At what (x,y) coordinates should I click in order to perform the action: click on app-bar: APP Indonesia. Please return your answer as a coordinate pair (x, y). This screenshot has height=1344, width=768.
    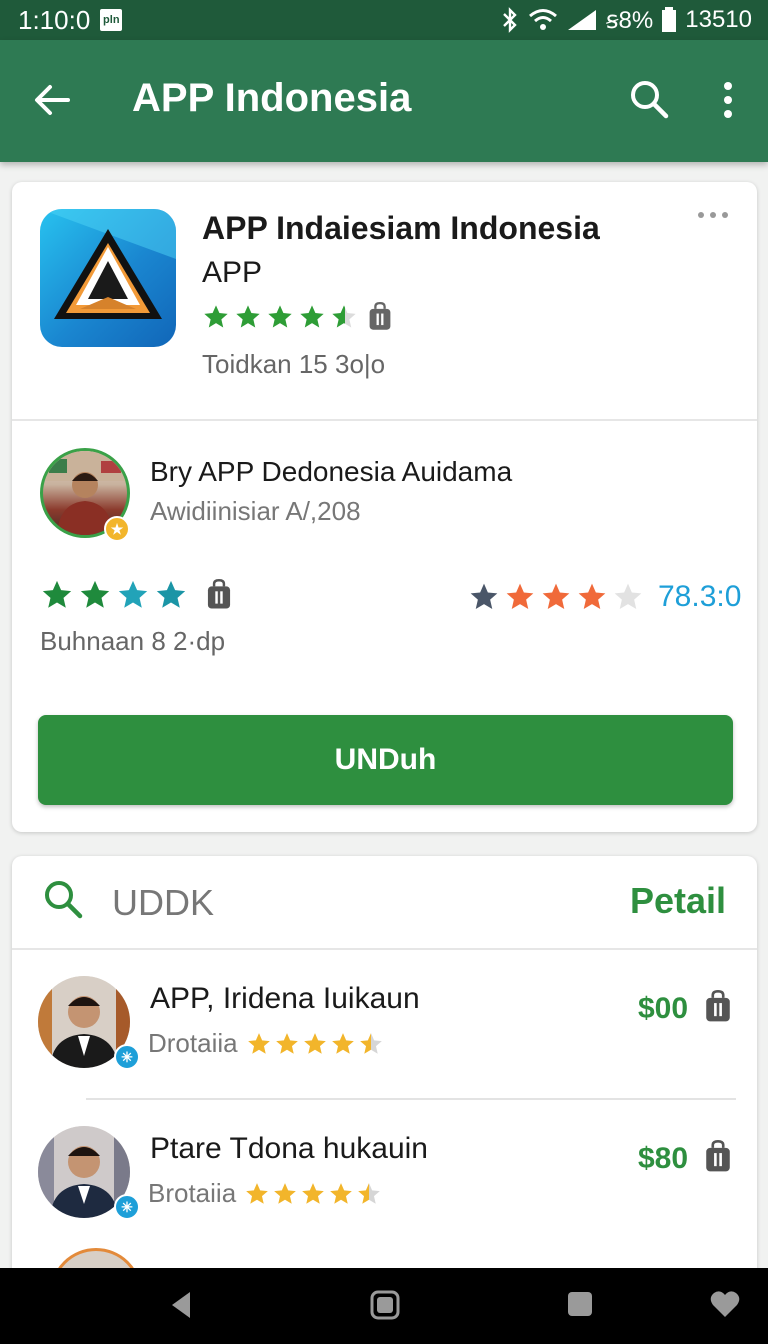
    Looking at the image, I should click on (384, 101).